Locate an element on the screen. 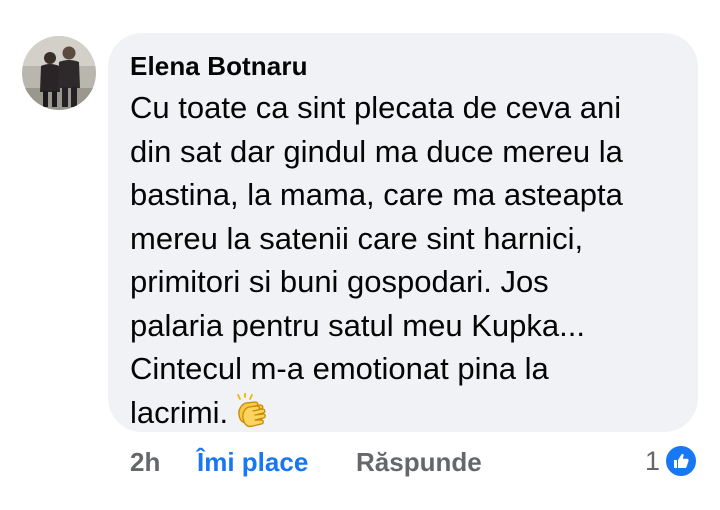 The height and width of the screenshot is (510, 720). comment-text-line: primitori si buni gospodari. Jos is located at coordinates (339, 281).